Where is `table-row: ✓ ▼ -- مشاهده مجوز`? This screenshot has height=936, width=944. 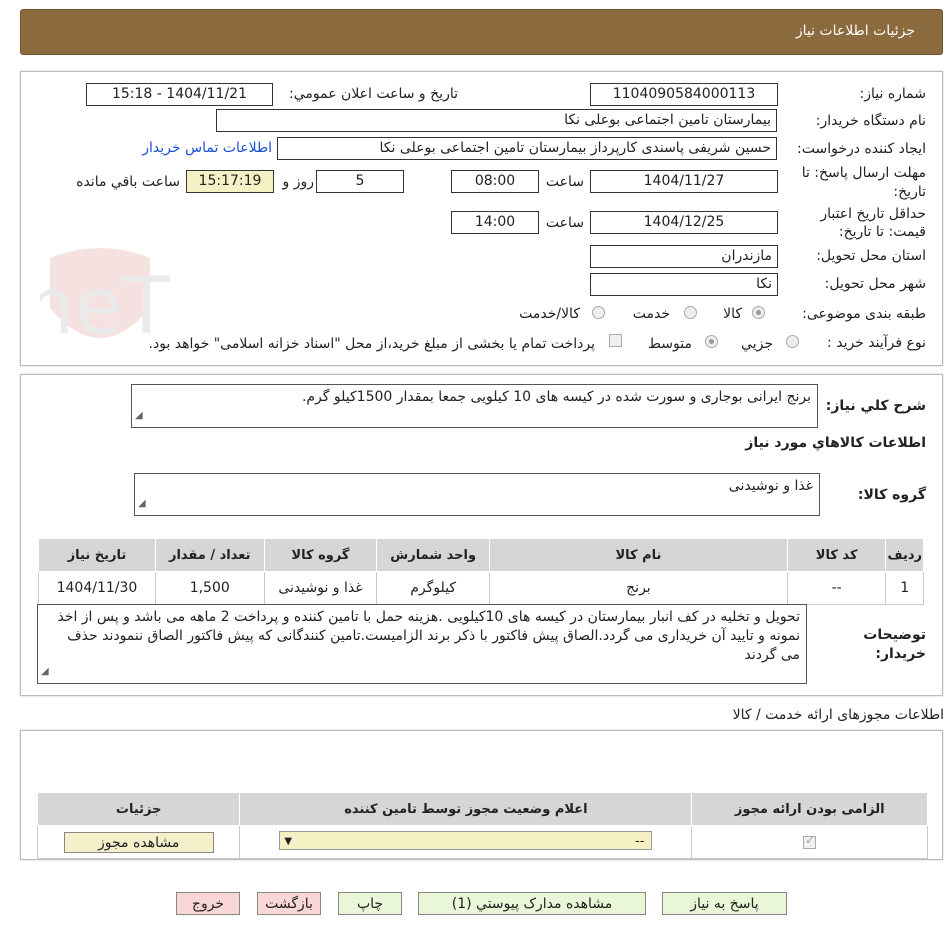 table-row: ✓ ▼ -- مشاهده مجوز is located at coordinates (482, 842).